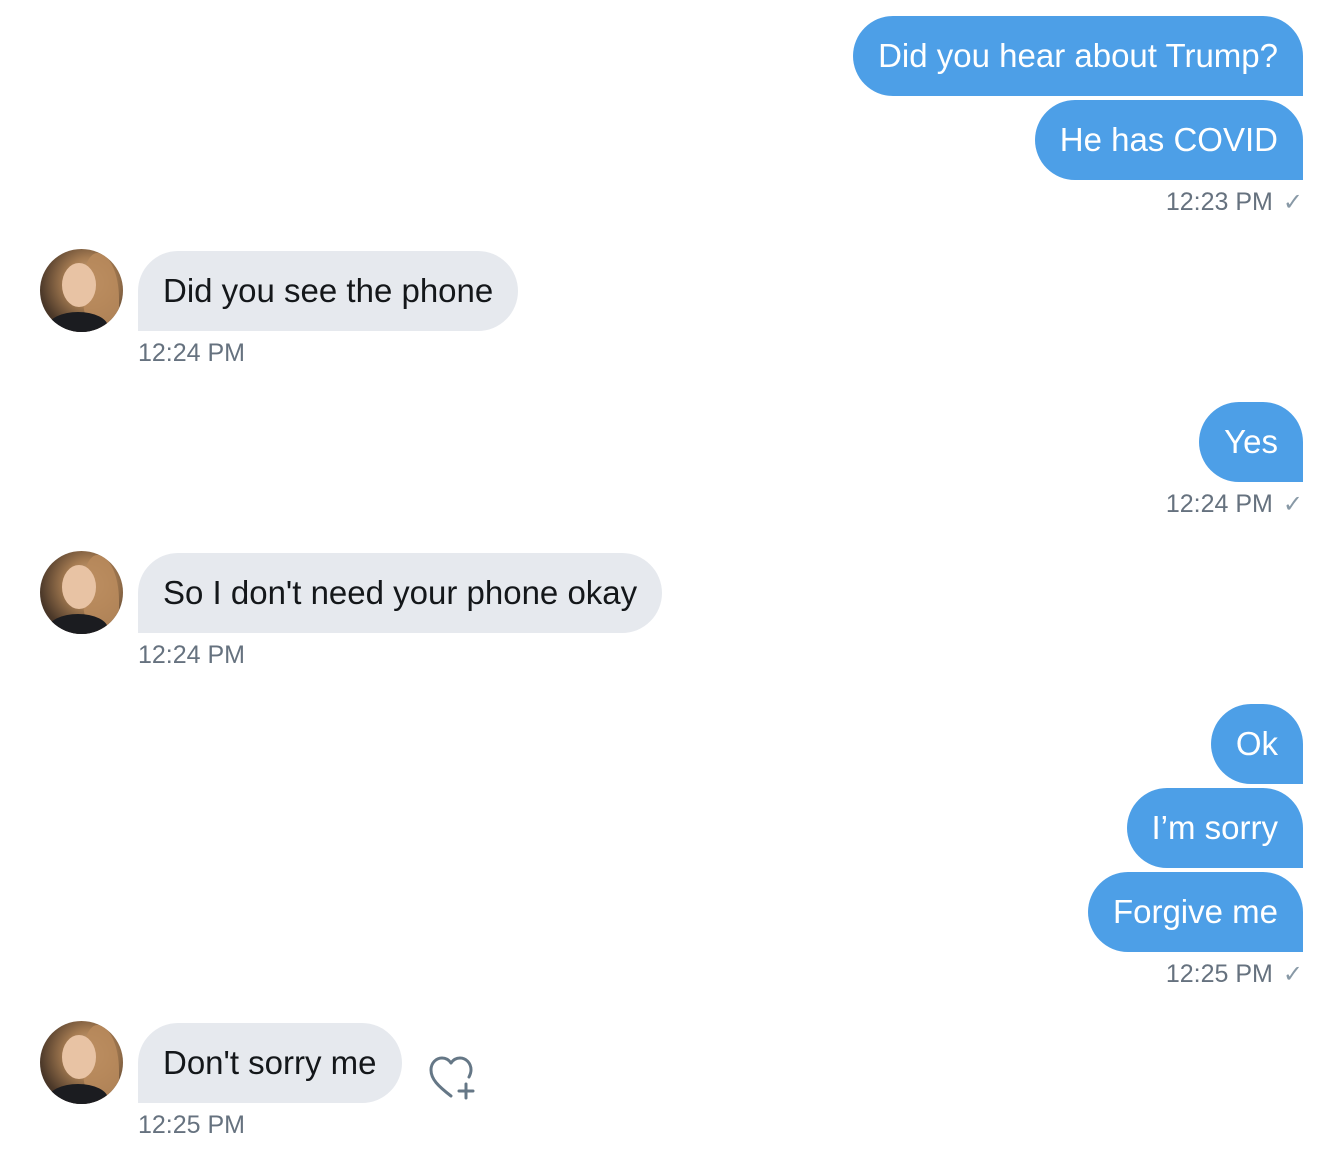 The image size is (1343, 1162). I want to click on message-timestamp: 12:24 PM ✓, so click(1234, 504).